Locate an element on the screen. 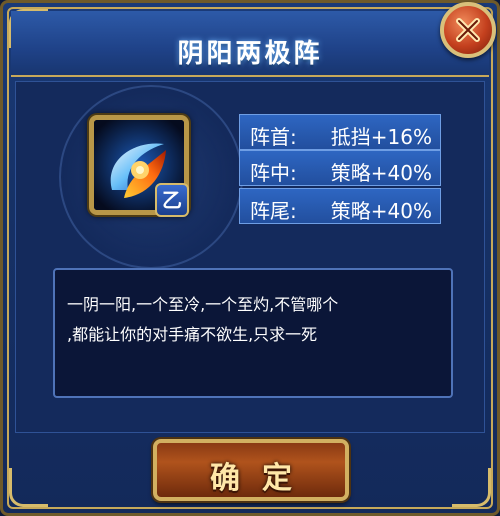  stat-slot-label: 阵中: is located at coordinates (273, 173).